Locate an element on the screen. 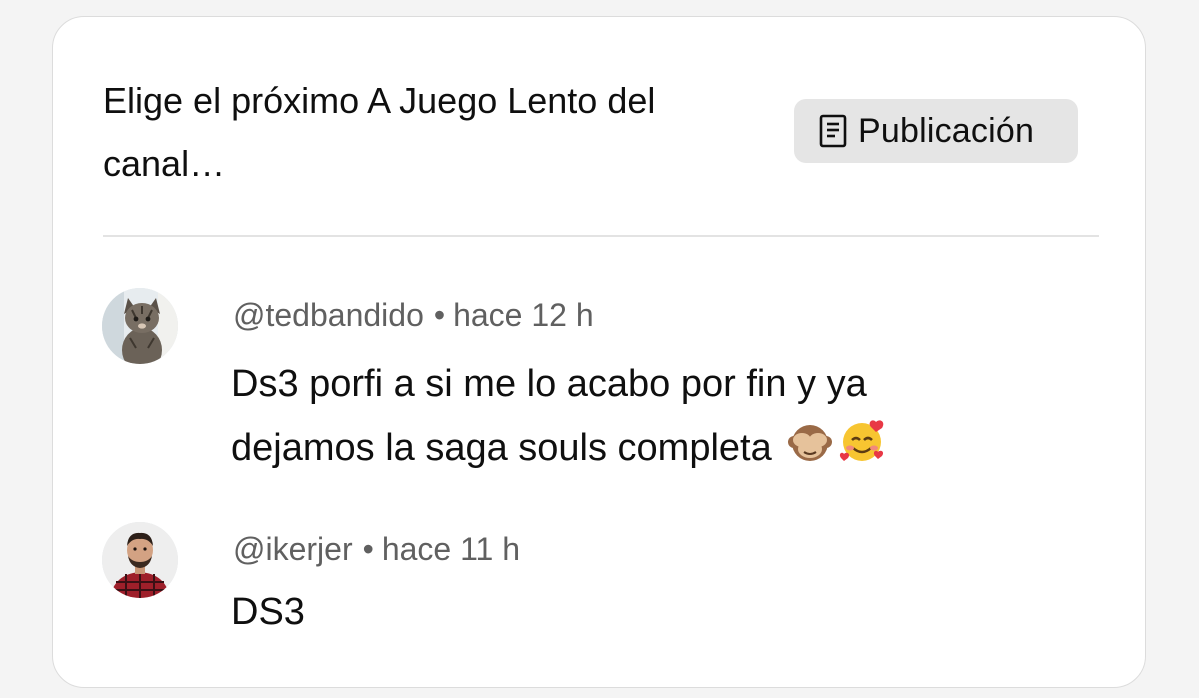  man-avatar is located at coordinates (140, 560).